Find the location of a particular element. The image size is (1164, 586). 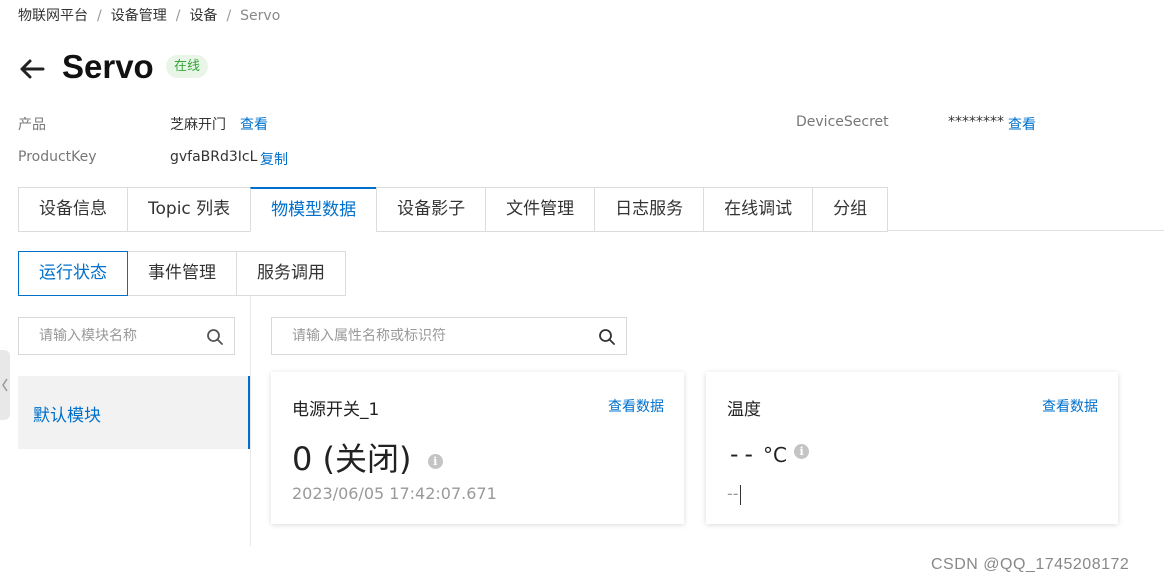

card-unit: °C is located at coordinates (775, 455).